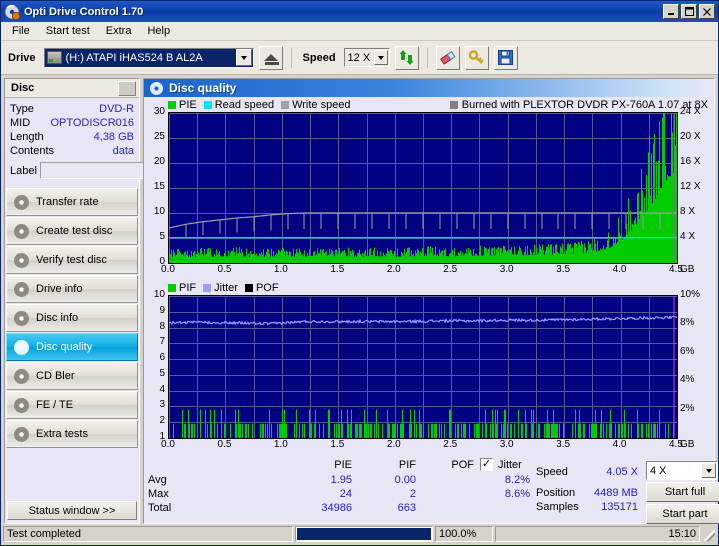 The image size is (719, 546). I want to click on sidebar-item-verify-test-disc: Verify test disc, so click(72, 260).